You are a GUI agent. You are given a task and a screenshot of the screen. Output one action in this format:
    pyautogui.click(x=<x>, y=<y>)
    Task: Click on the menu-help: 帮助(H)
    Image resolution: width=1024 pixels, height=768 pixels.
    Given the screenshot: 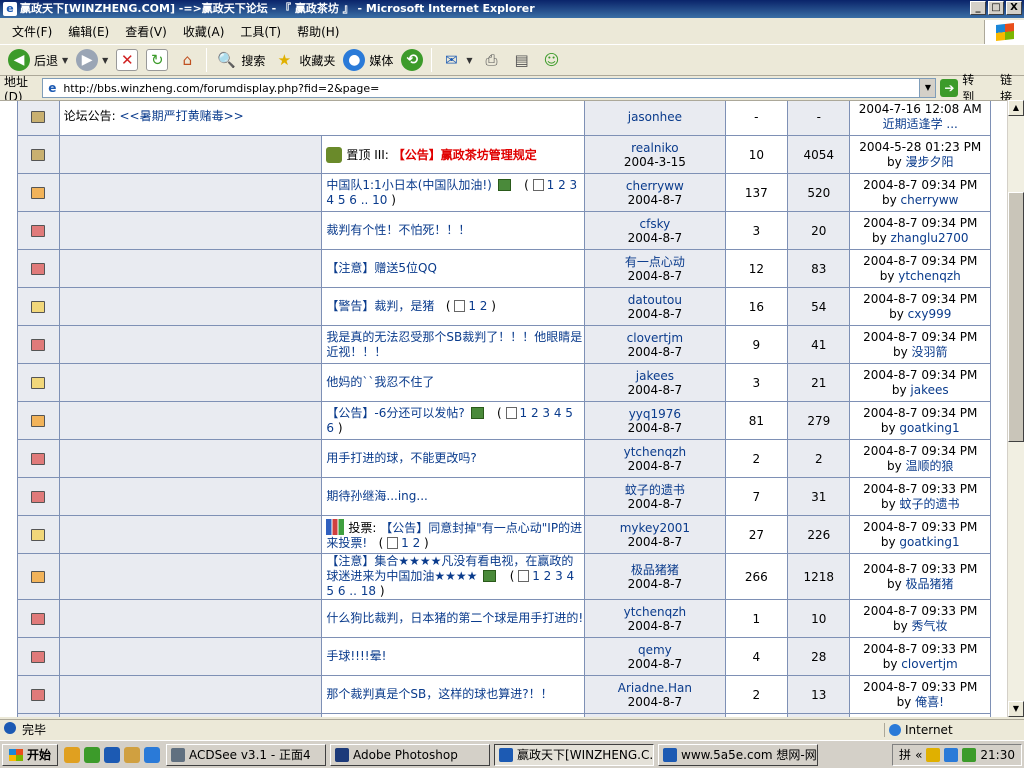 What is the action you would take?
    pyautogui.click(x=318, y=31)
    